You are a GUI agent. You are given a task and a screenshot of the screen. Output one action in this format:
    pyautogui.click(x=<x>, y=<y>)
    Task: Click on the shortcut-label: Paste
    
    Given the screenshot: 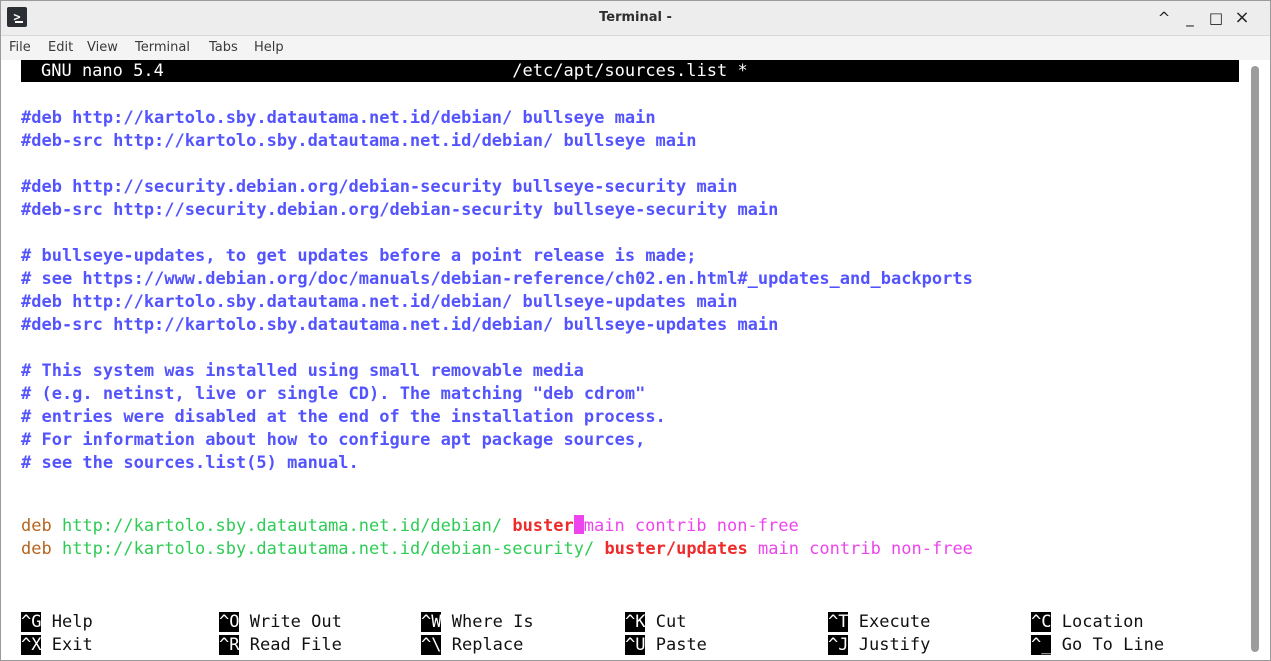 What is the action you would take?
    pyautogui.click(x=681, y=645)
    